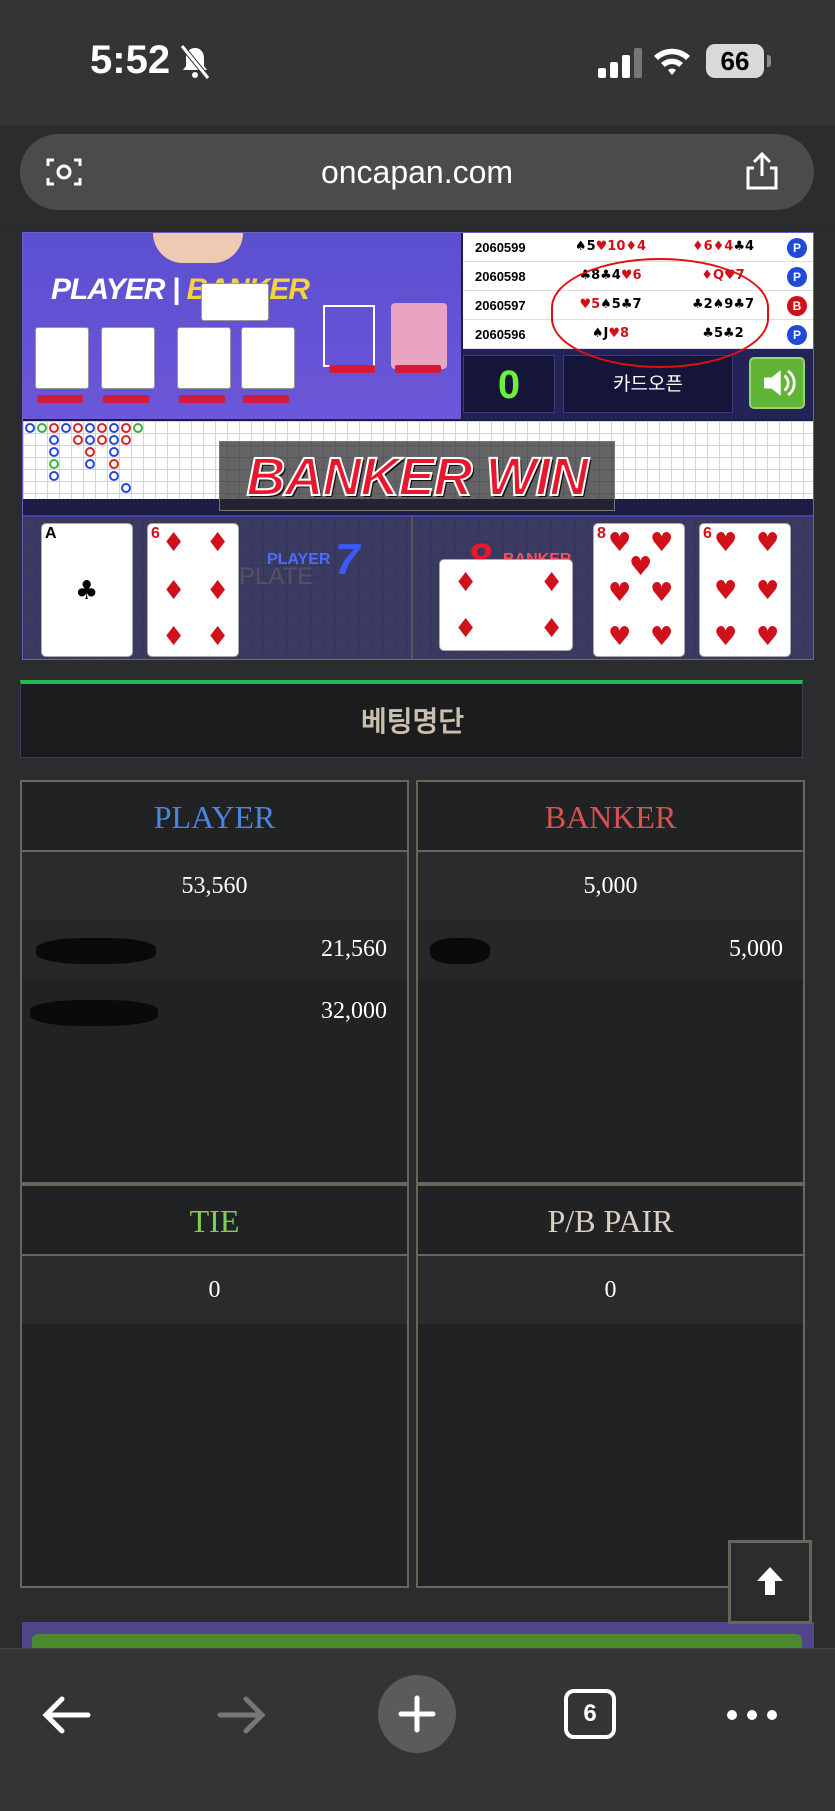  I want to click on banker-total: 5,000, so click(610, 886).